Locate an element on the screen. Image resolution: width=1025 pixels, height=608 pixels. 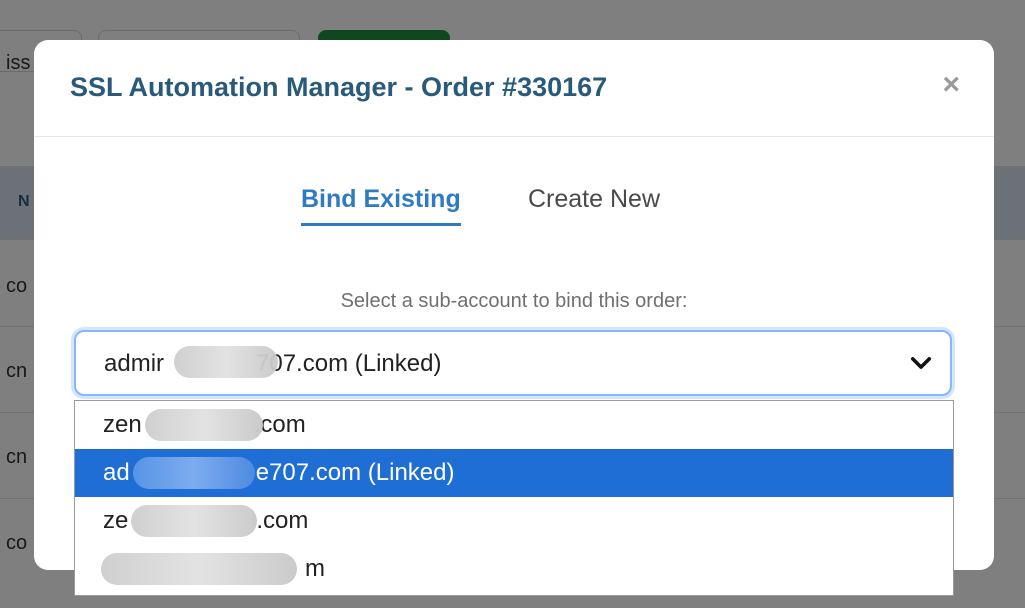
option-suffix: e707.com (Linked) is located at coordinates (355, 472).